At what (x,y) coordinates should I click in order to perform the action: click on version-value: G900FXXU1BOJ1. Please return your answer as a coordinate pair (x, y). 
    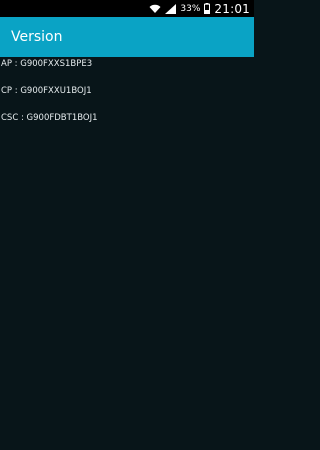
    Looking at the image, I should click on (56, 91).